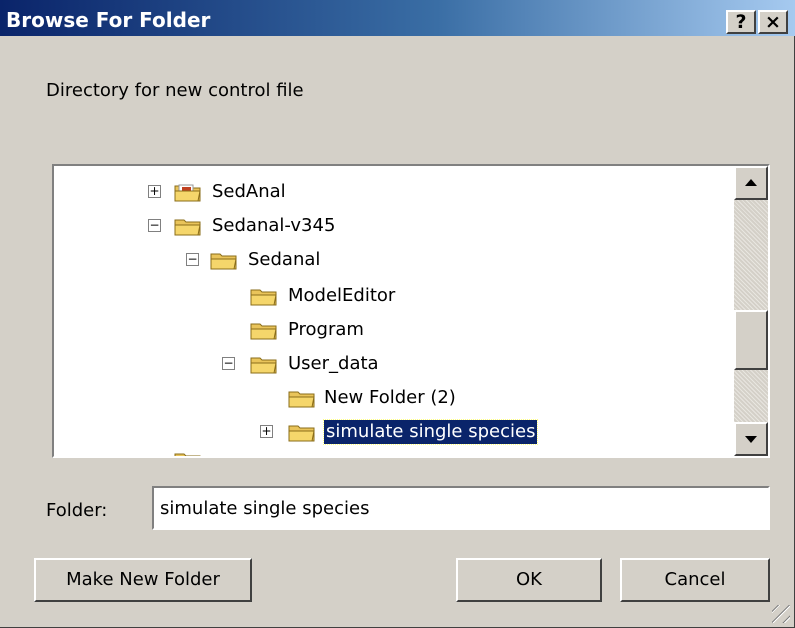 This screenshot has height=628, width=795. Describe the element at coordinates (430, 432) in the screenshot. I see `selected-tree-node-label: simulate single species` at that location.